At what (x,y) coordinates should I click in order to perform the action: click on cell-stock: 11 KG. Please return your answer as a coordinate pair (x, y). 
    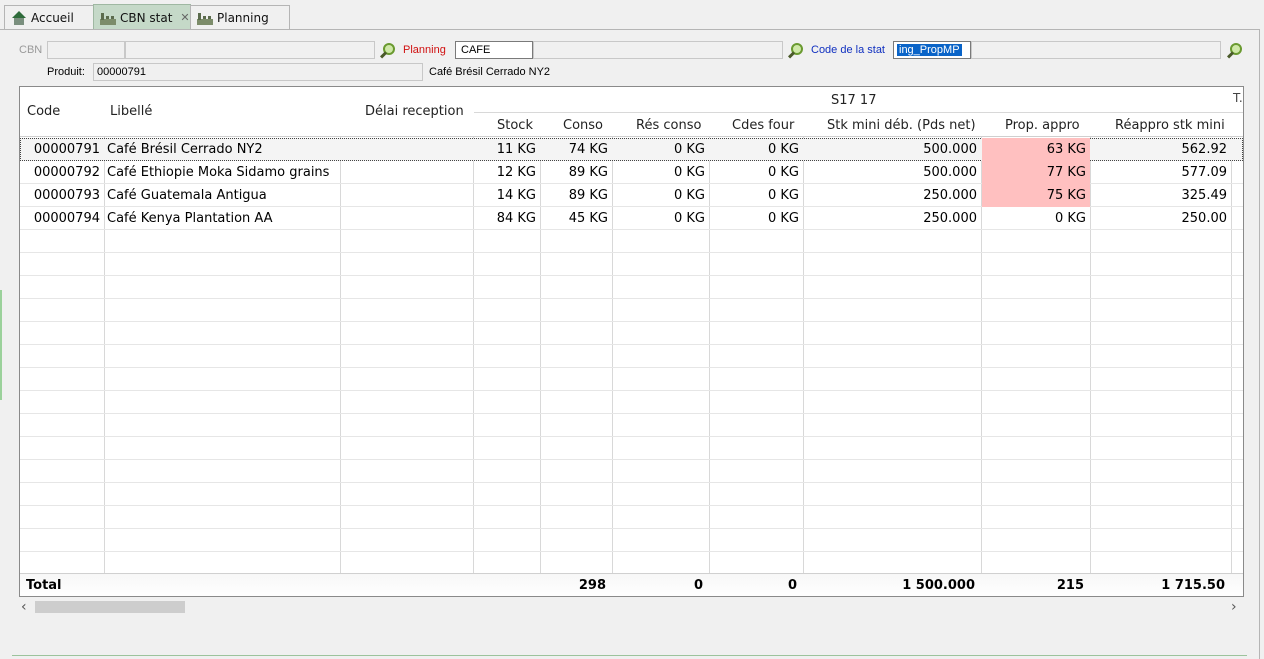
    Looking at the image, I should click on (516, 149).